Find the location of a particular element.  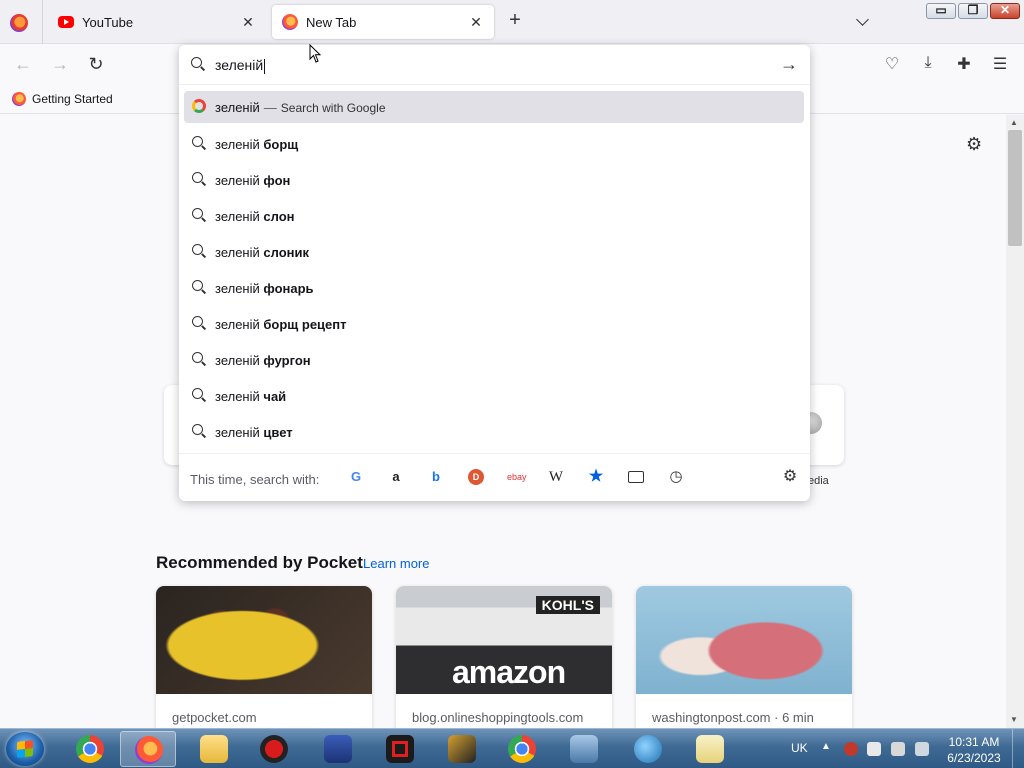

bookmark-label: Getting Started is located at coordinates (72, 99).